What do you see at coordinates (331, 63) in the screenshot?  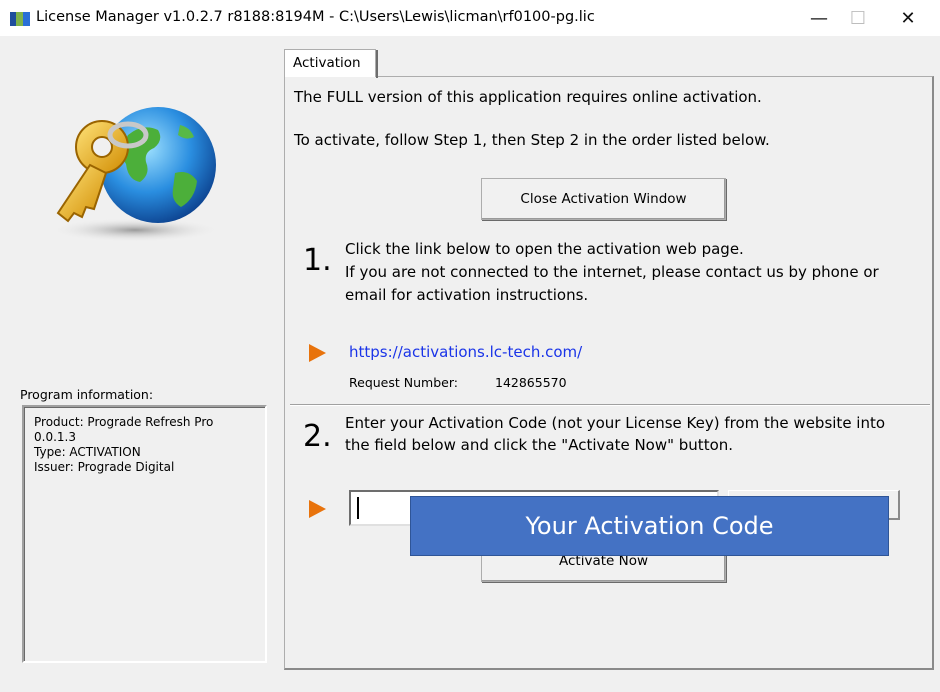 I see `tab-activation: Activation` at bounding box center [331, 63].